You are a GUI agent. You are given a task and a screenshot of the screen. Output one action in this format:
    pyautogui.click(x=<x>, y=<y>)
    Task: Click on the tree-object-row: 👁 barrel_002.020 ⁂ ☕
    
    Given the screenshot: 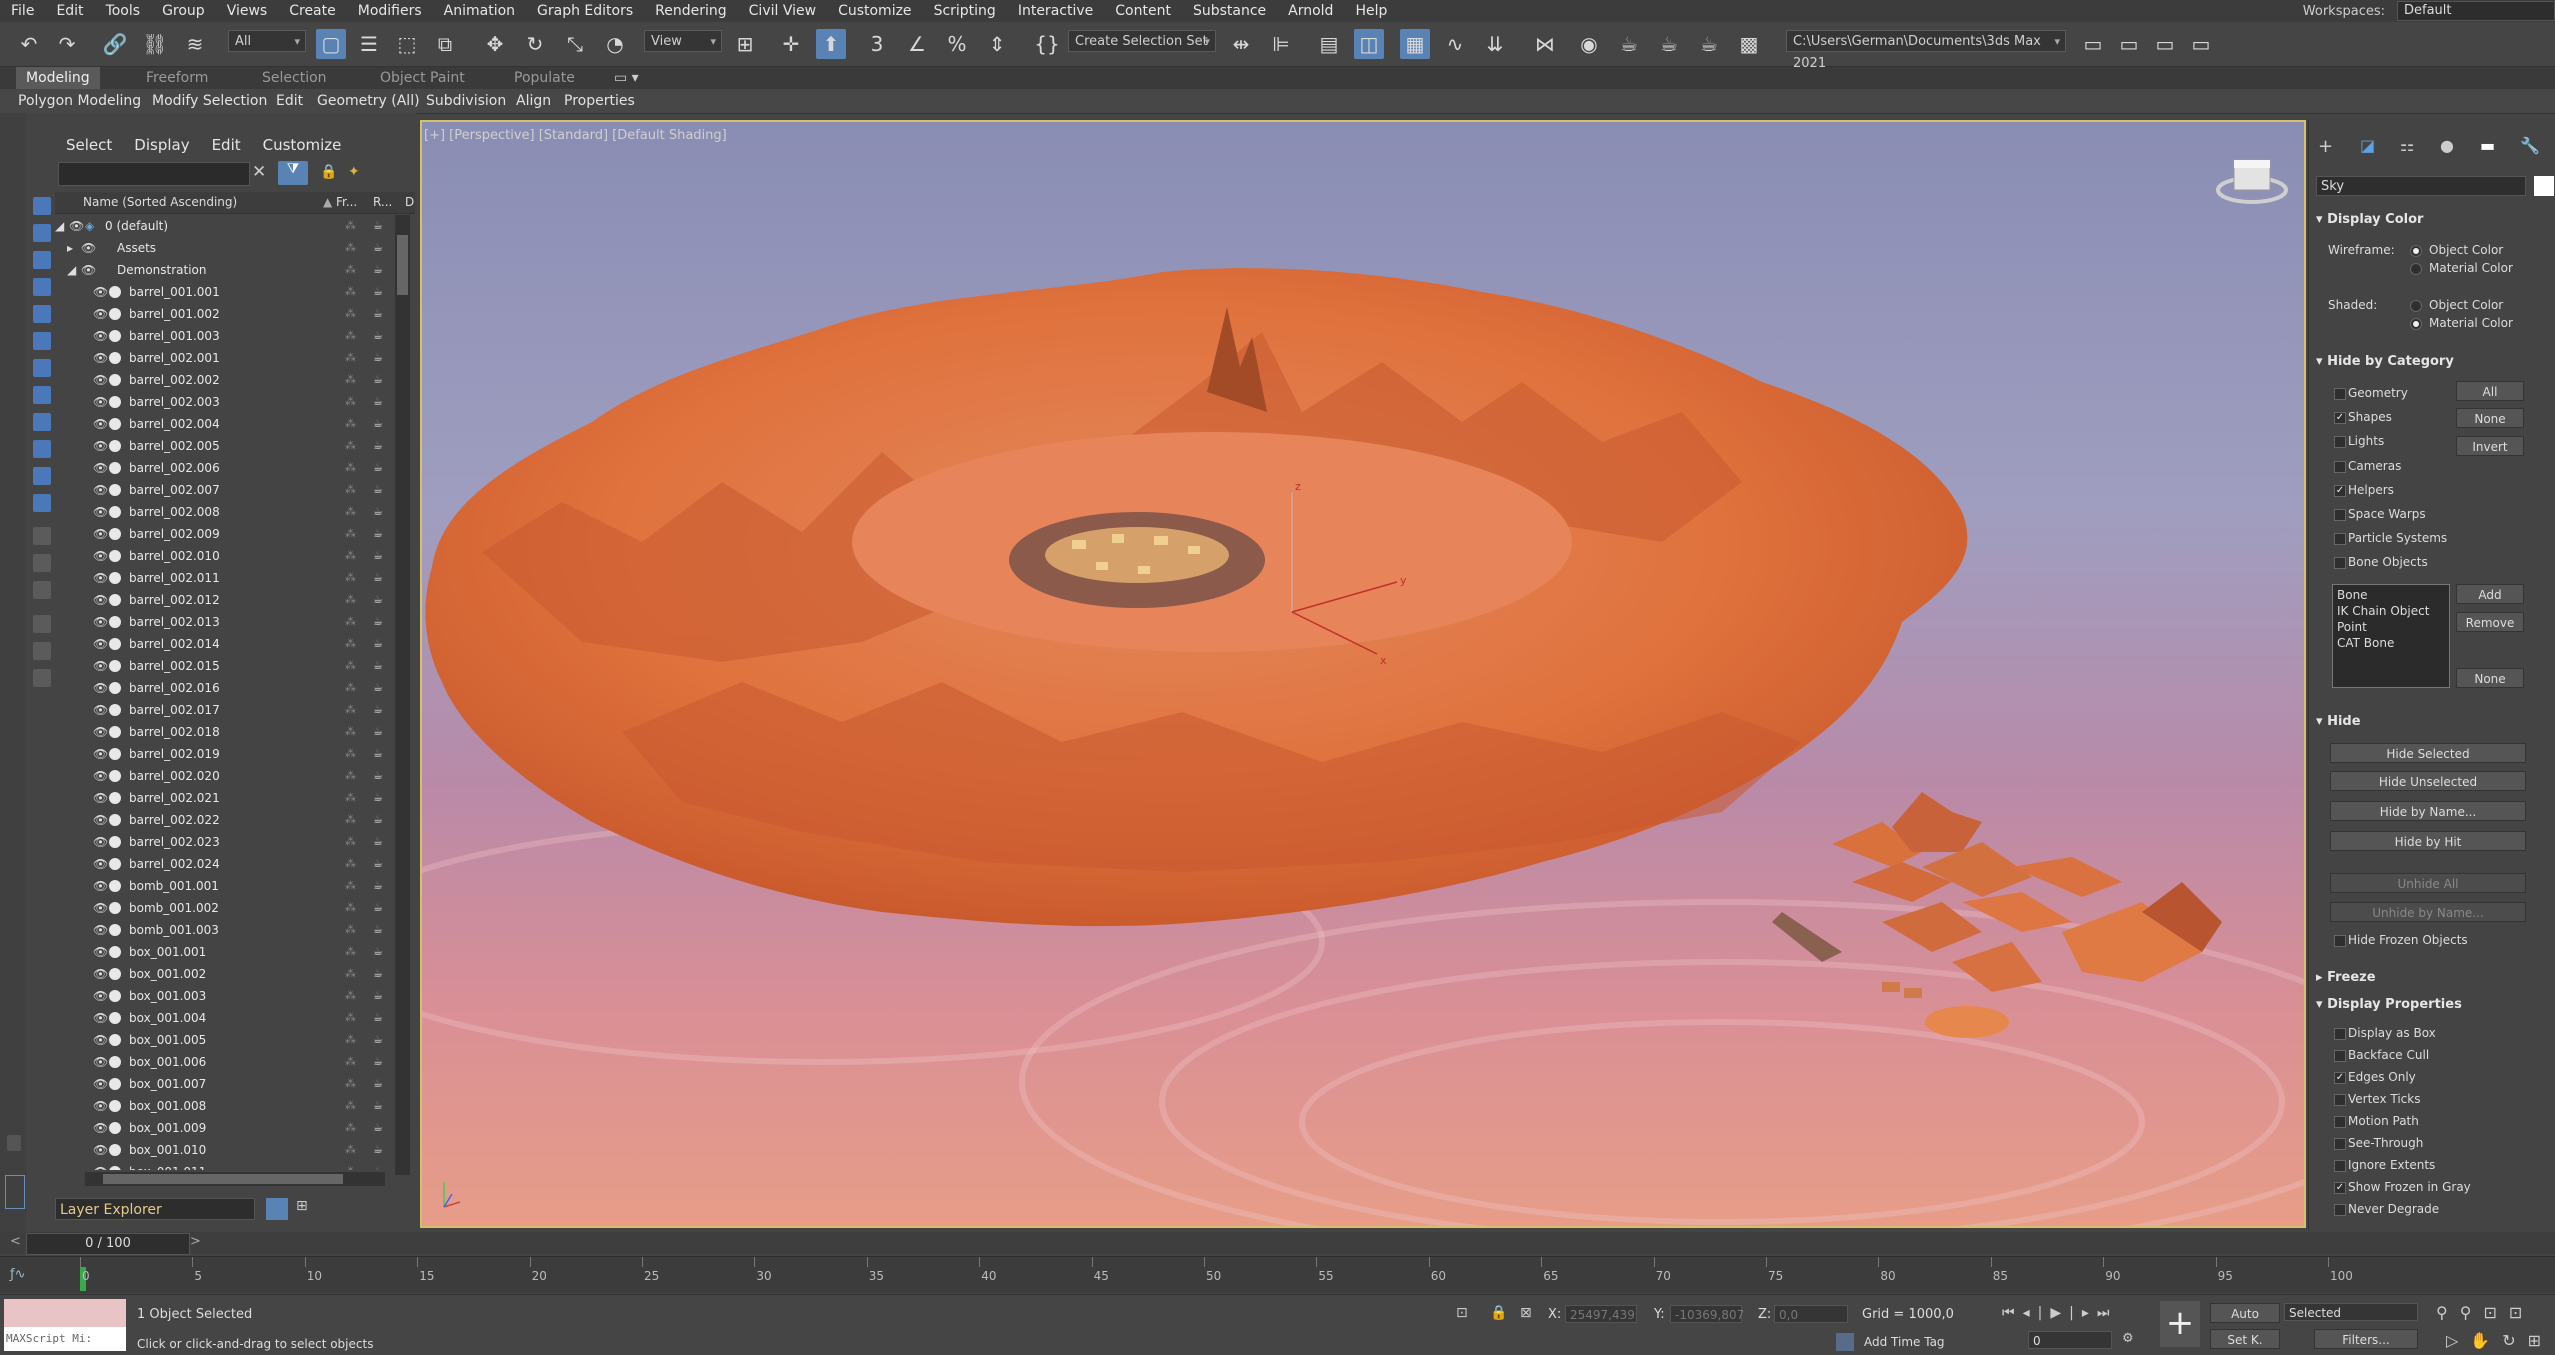 What is the action you would take?
    pyautogui.click(x=225, y=776)
    